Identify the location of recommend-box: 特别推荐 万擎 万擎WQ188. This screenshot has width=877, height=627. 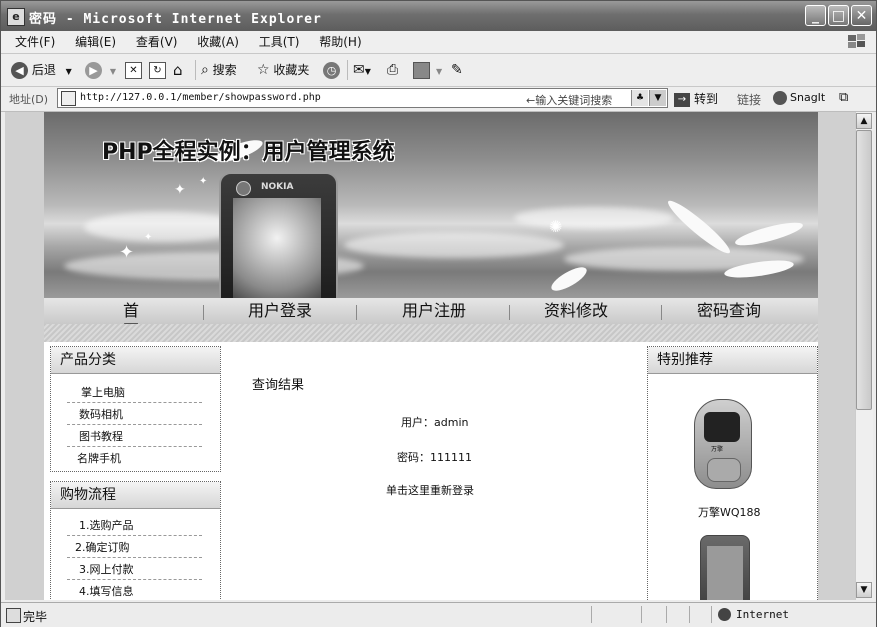
(732, 473).